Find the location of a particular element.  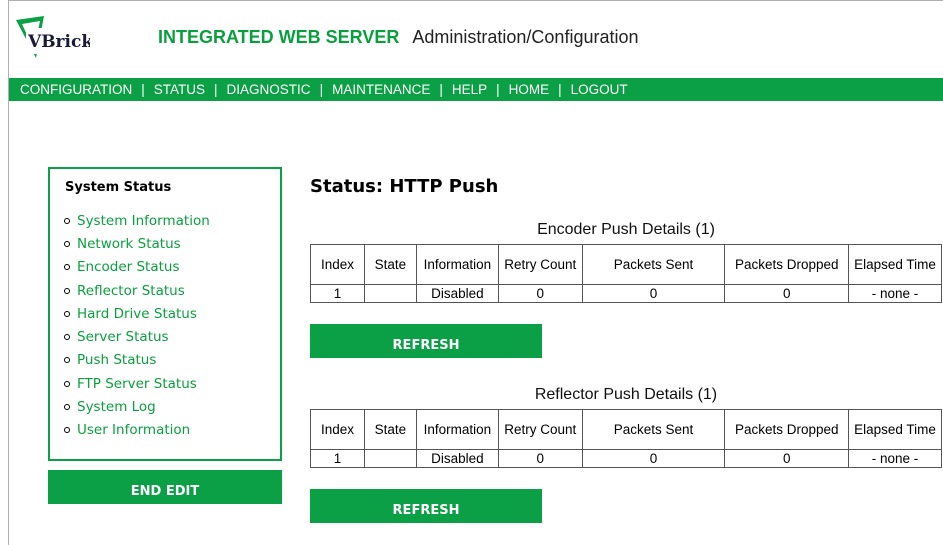

sidebar-item-reflector-status: Reflector Status is located at coordinates (137, 290).